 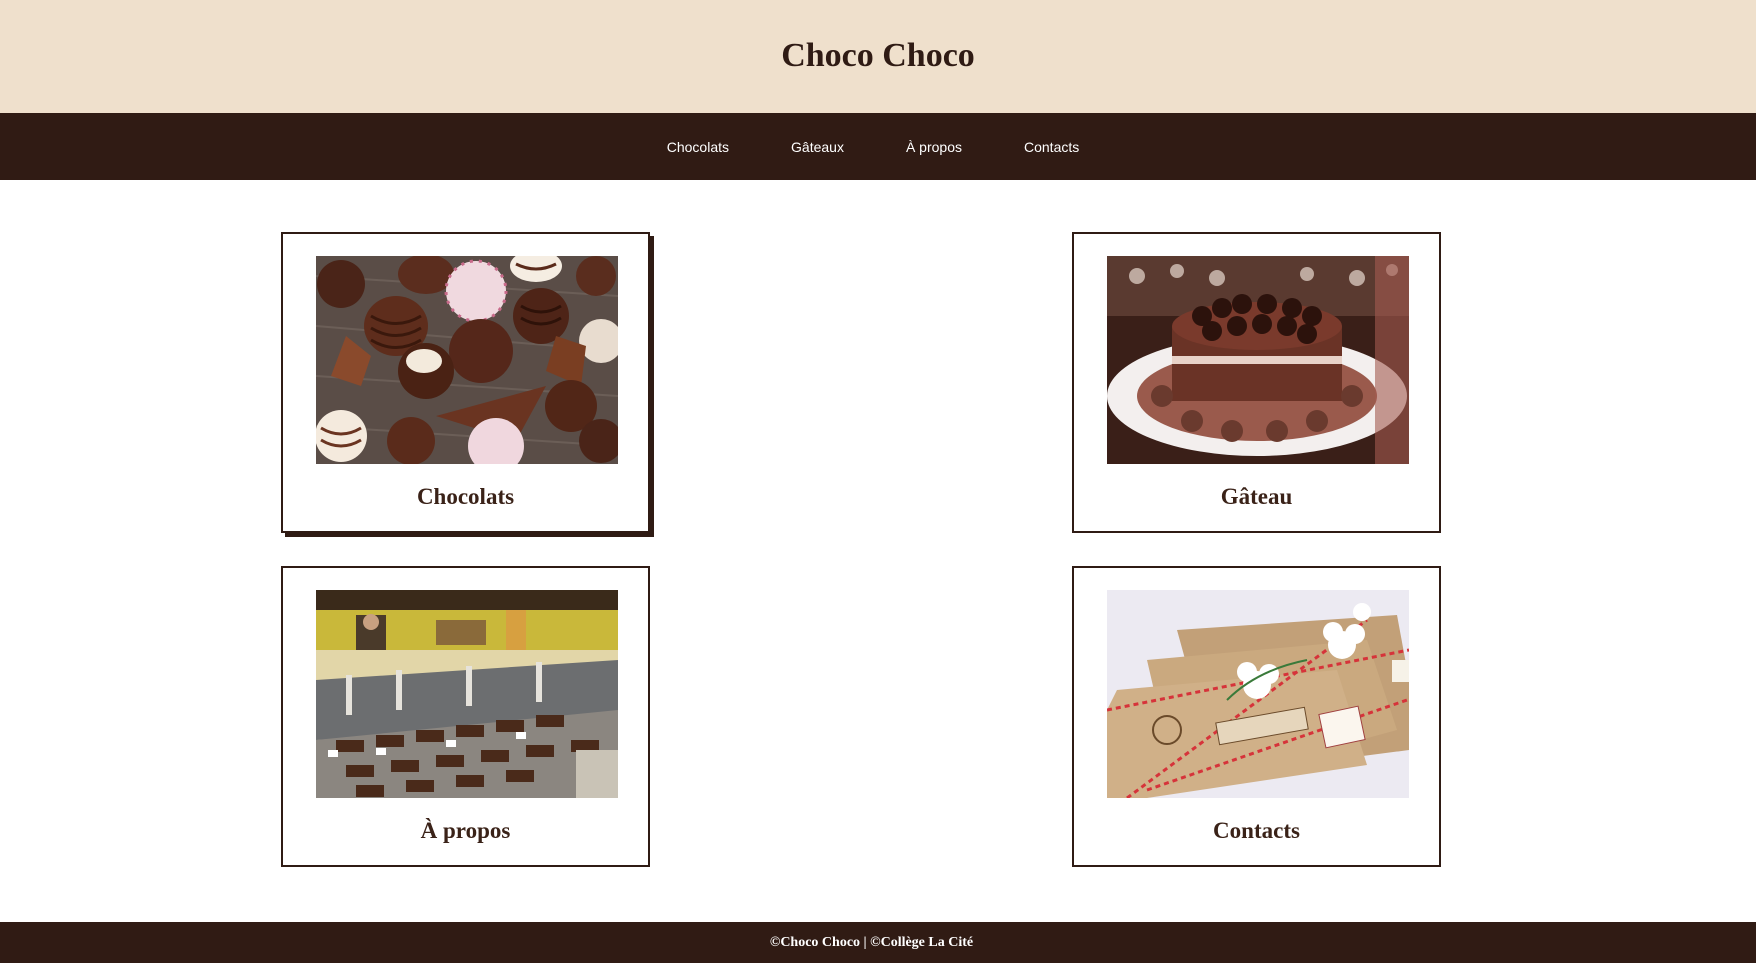 I want to click on card-label: À propos, so click(x=465, y=830).